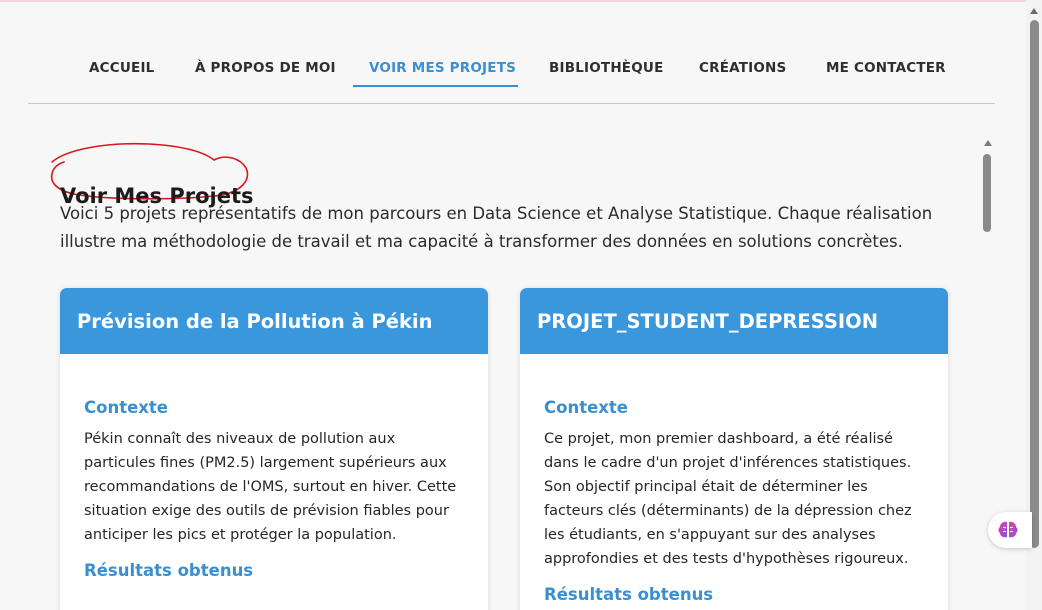 The image size is (1042, 610). What do you see at coordinates (435, 86) in the screenshot?
I see `active-tab-underline` at bounding box center [435, 86].